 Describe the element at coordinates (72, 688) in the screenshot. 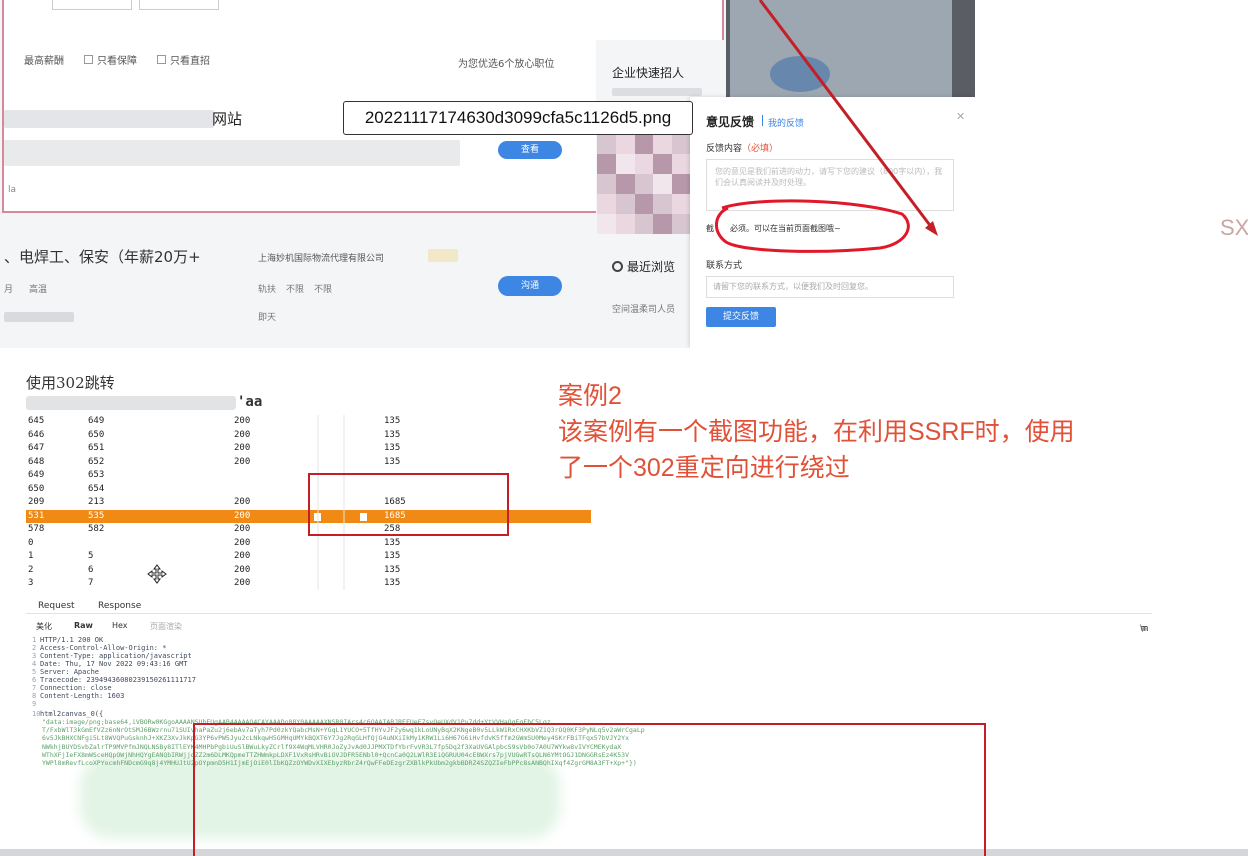

I see `code-line: 7 Connection: close` at that location.